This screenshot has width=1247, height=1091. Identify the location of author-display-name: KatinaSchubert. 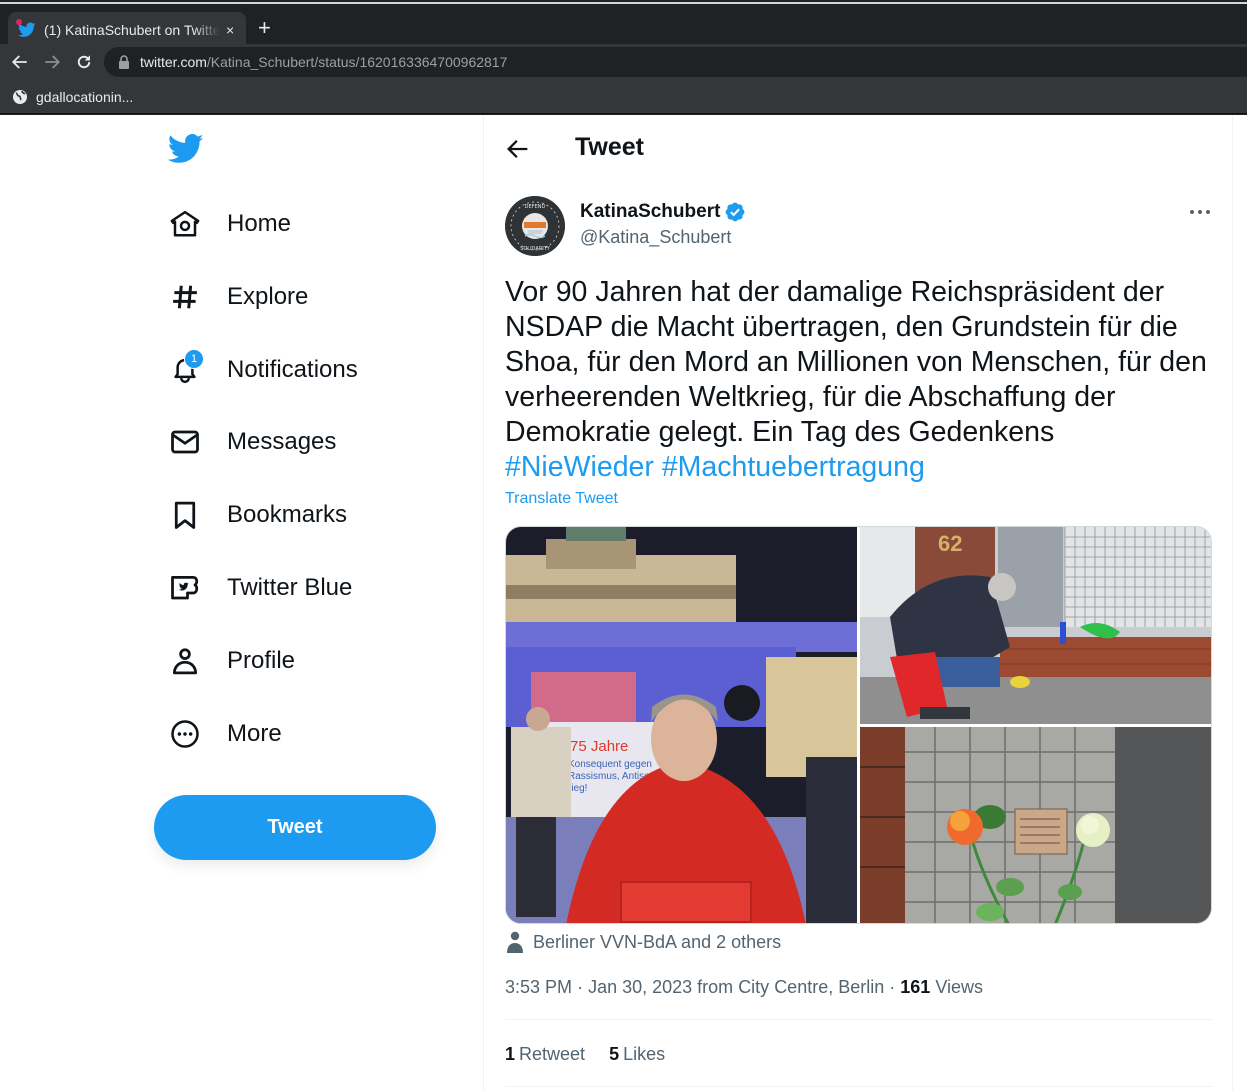
(663, 212).